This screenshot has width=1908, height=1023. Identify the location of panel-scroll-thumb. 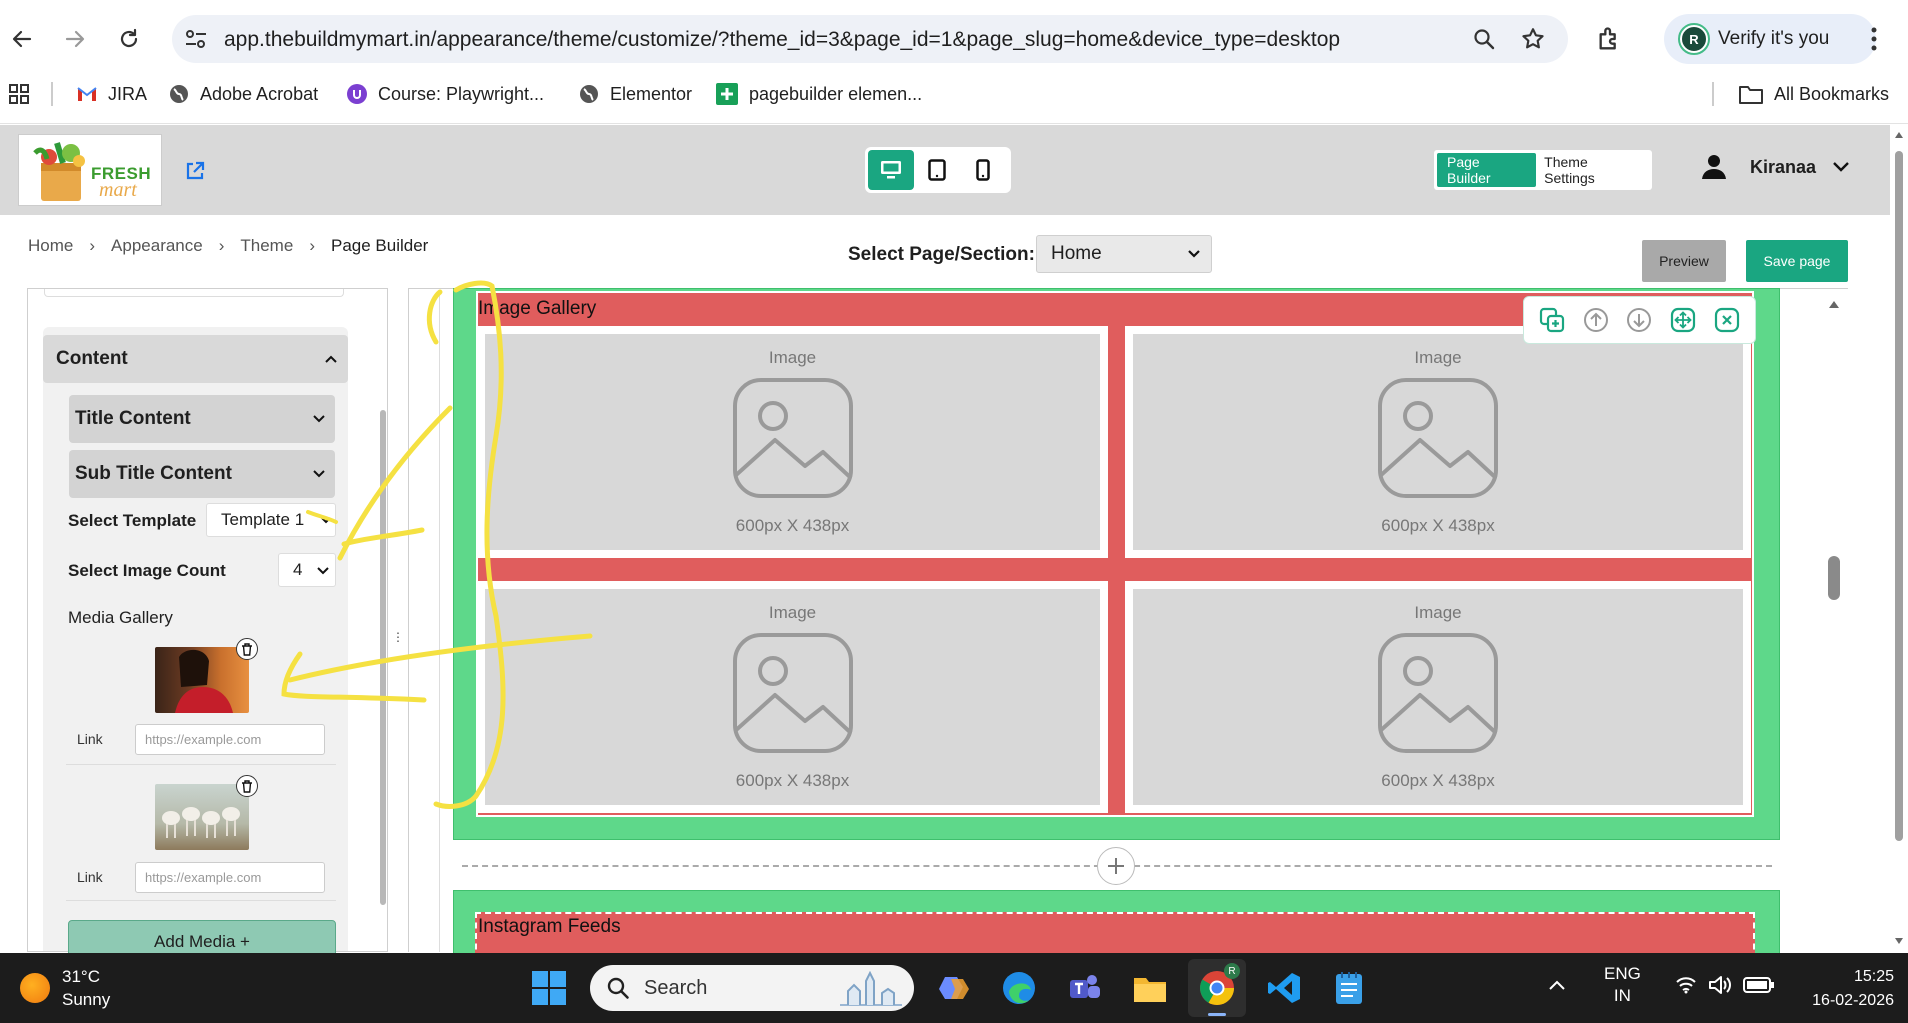
(383, 657).